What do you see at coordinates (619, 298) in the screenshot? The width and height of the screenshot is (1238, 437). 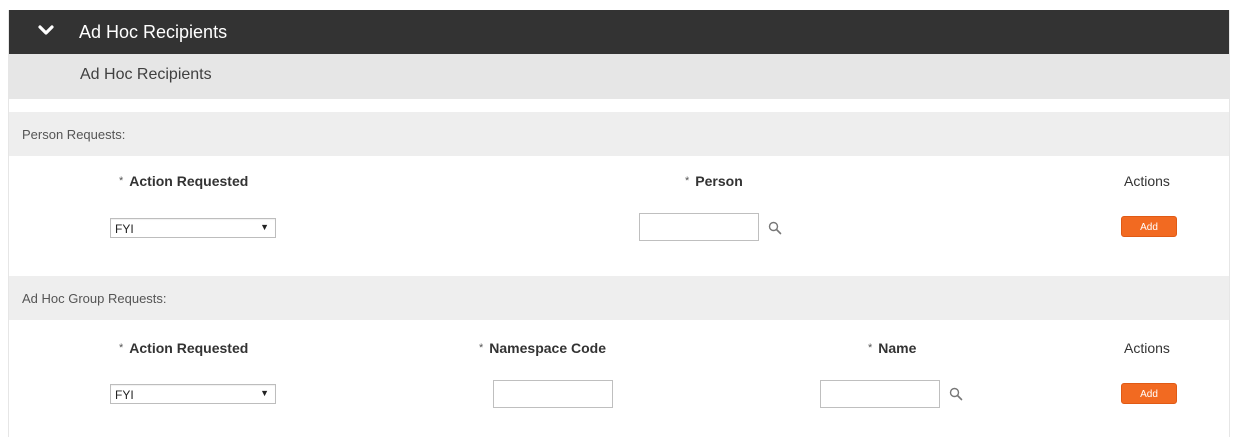 I see `group-requests-section: Ad Hoc Group Requests:` at bounding box center [619, 298].